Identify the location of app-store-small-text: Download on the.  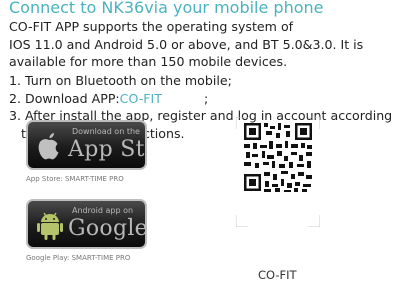
(106, 131).